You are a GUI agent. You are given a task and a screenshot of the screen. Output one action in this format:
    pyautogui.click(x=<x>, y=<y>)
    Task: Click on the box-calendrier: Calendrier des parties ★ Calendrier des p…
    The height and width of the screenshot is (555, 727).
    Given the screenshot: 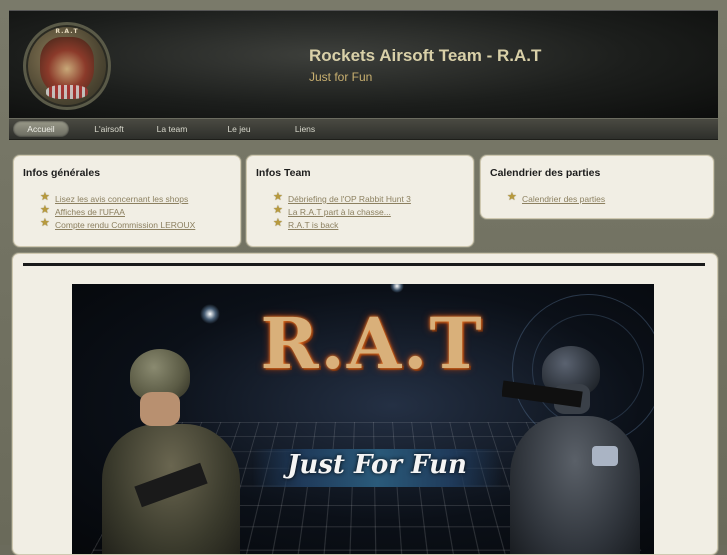 What is the action you would take?
    pyautogui.click(x=597, y=187)
    